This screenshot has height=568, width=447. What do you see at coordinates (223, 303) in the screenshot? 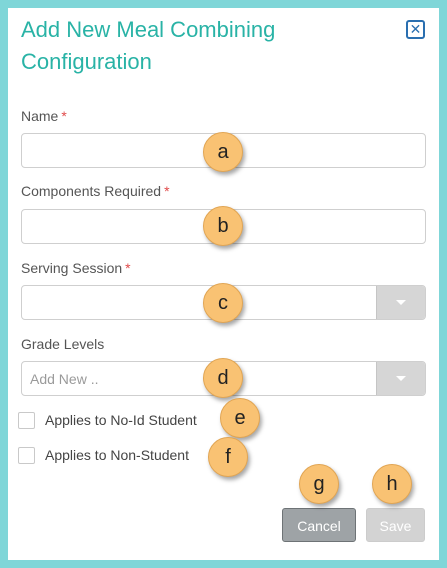
I see `callout-badge-c: c` at bounding box center [223, 303].